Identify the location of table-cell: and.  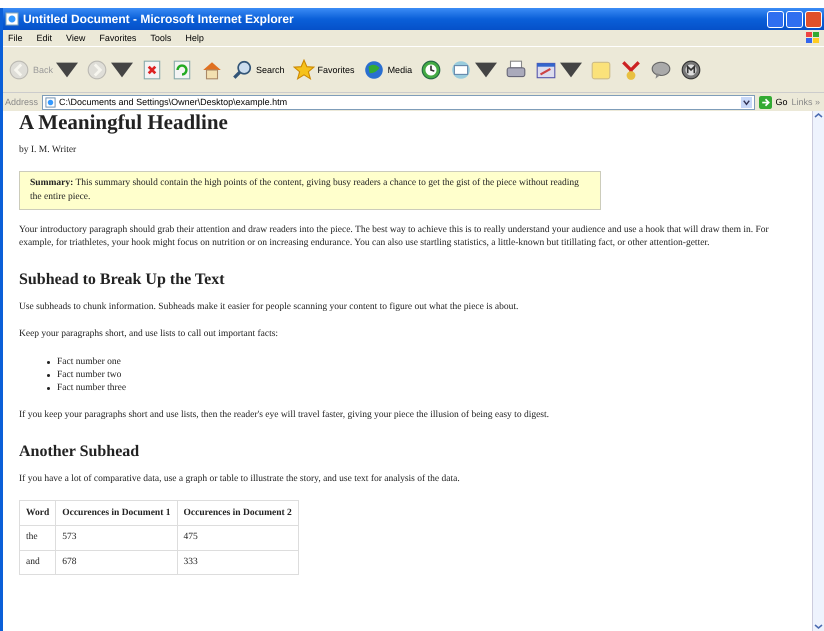
(38, 562).